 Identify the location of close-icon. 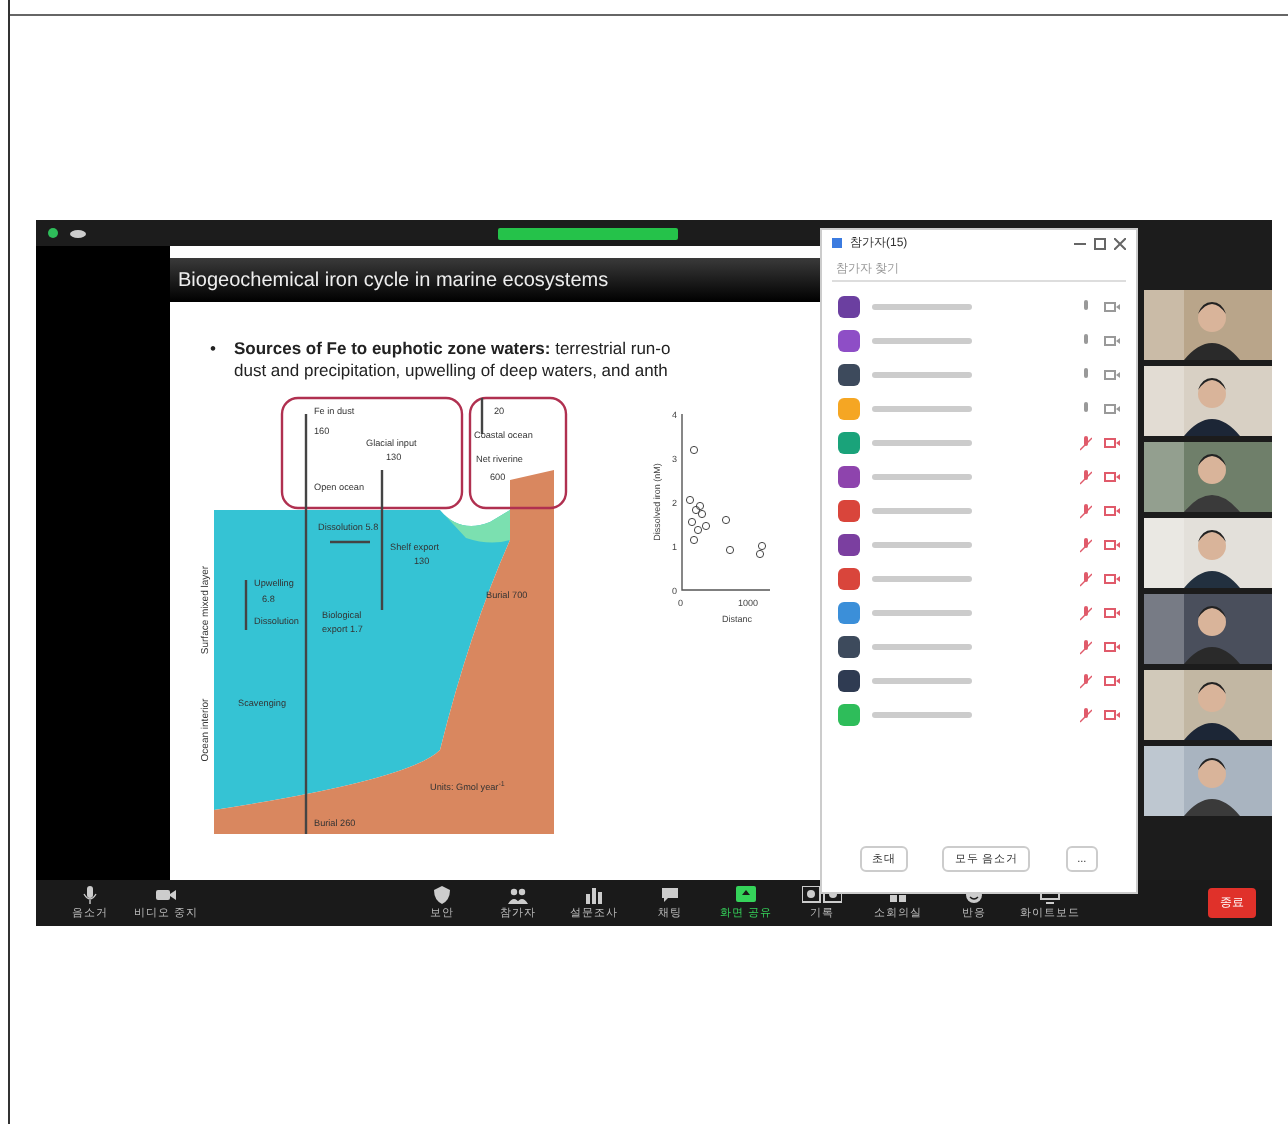
(1120, 243).